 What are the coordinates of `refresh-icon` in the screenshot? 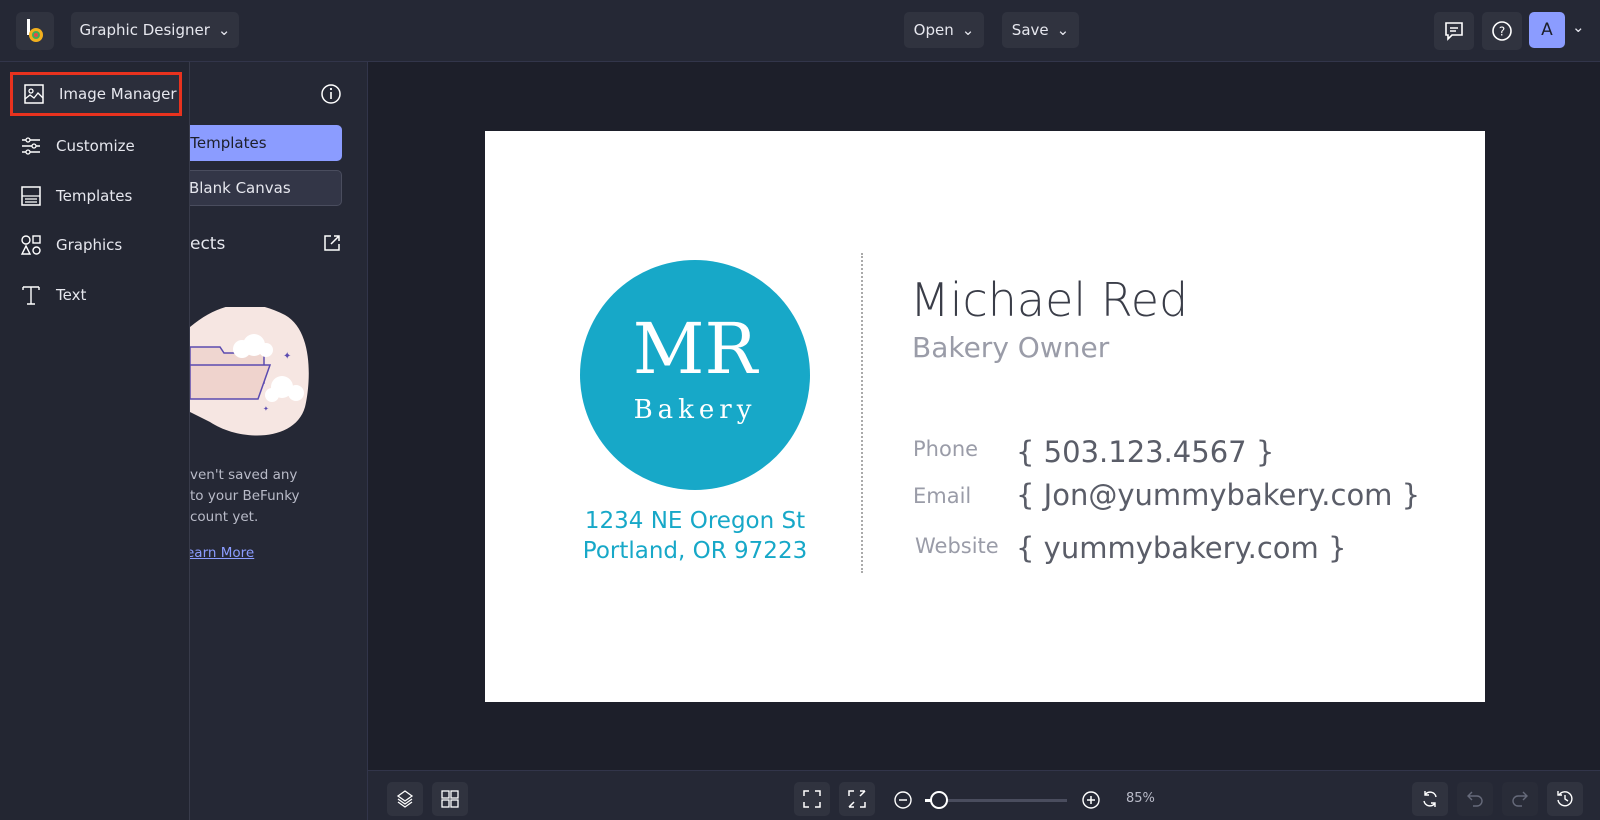 It's located at (1430, 799).